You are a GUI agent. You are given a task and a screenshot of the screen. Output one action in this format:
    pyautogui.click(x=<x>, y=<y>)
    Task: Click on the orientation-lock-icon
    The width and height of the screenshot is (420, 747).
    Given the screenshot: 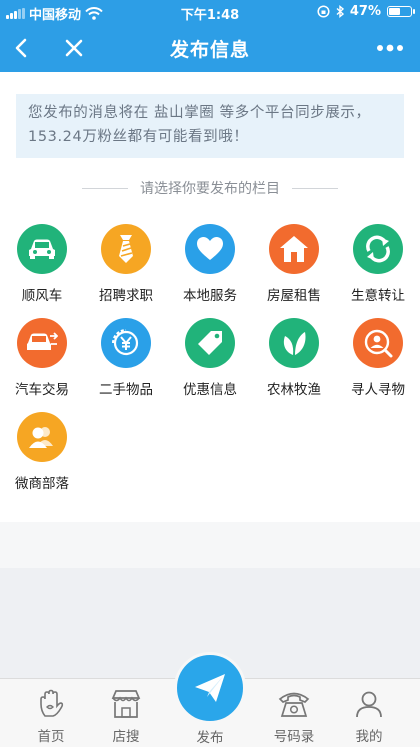 What is the action you would take?
    pyautogui.click(x=323, y=11)
    